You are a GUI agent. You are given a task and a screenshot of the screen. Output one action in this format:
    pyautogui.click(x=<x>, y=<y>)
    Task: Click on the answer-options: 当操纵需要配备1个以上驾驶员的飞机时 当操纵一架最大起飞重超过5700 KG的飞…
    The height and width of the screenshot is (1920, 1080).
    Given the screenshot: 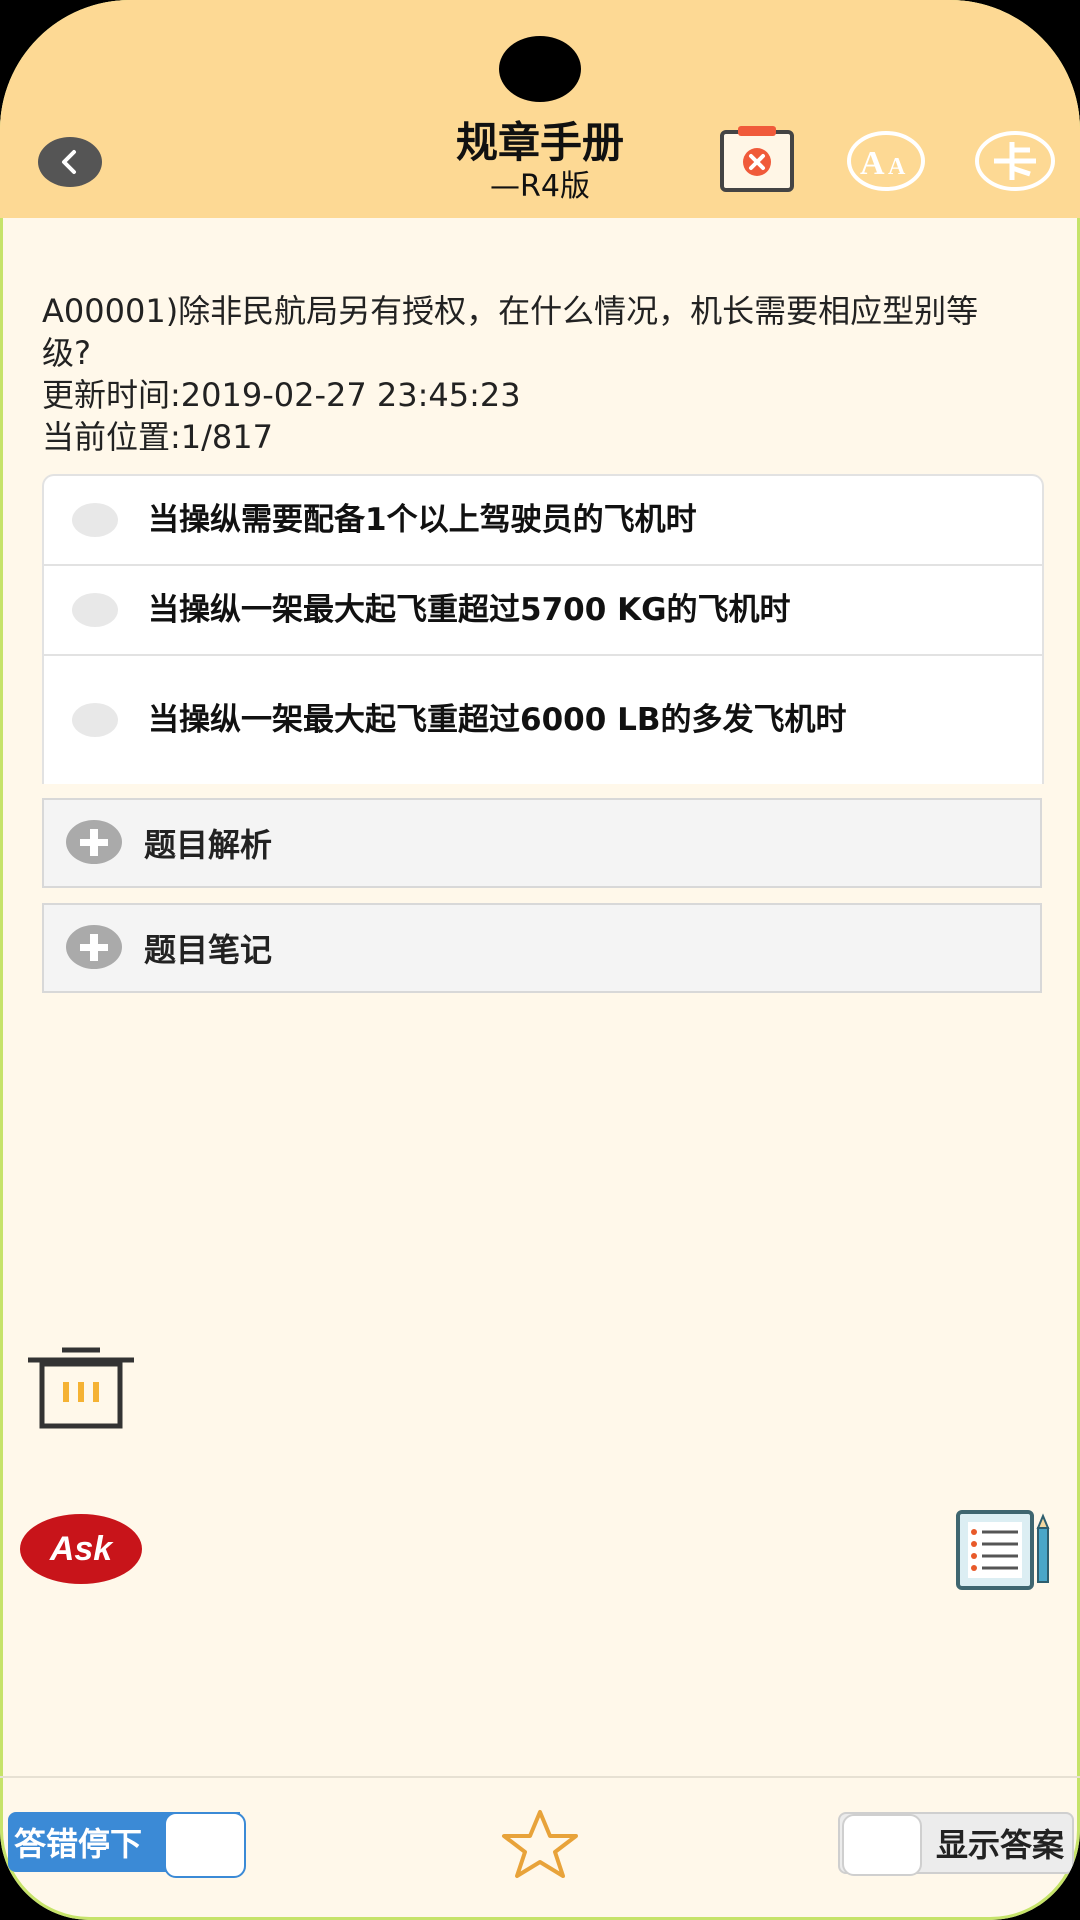 What is the action you would take?
    pyautogui.click(x=543, y=629)
    